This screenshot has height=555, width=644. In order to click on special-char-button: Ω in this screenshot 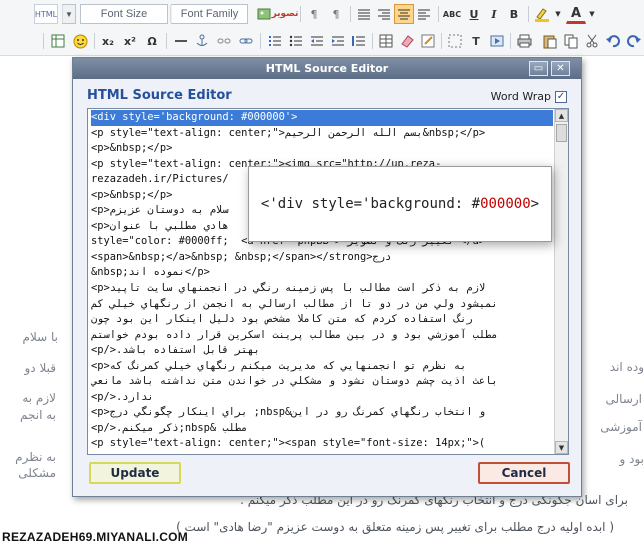, I will do `click(152, 41)`.